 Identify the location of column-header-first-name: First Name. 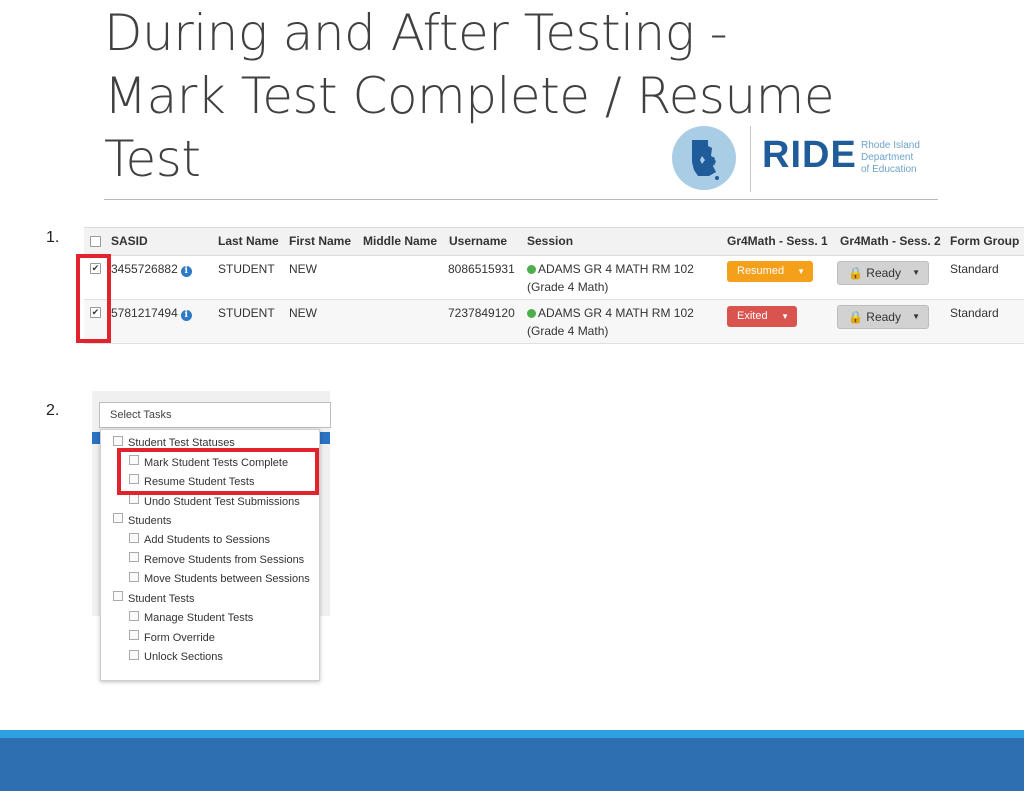
(320, 241).